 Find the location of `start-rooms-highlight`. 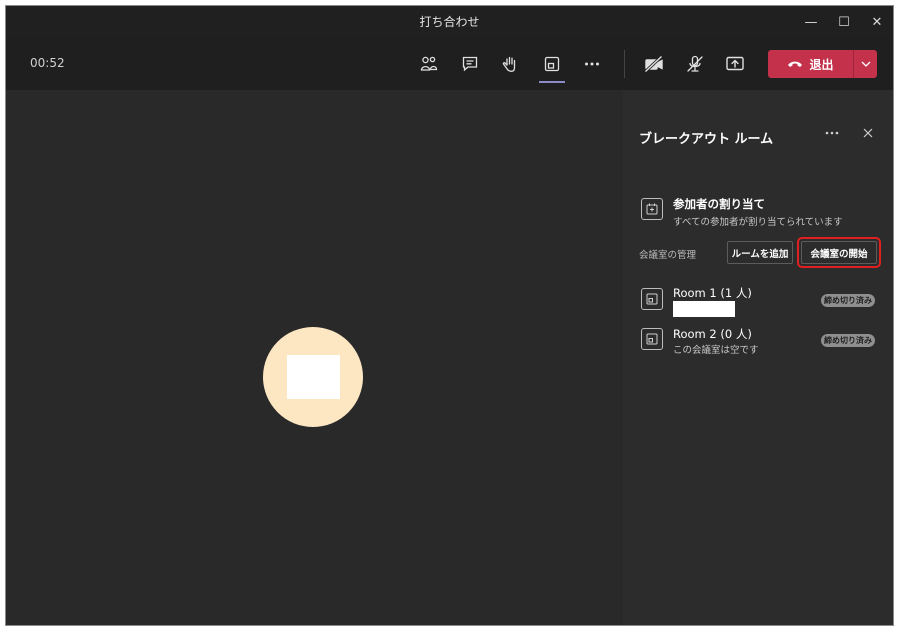

start-rooms-highlight is located at coordinates (839, 252).